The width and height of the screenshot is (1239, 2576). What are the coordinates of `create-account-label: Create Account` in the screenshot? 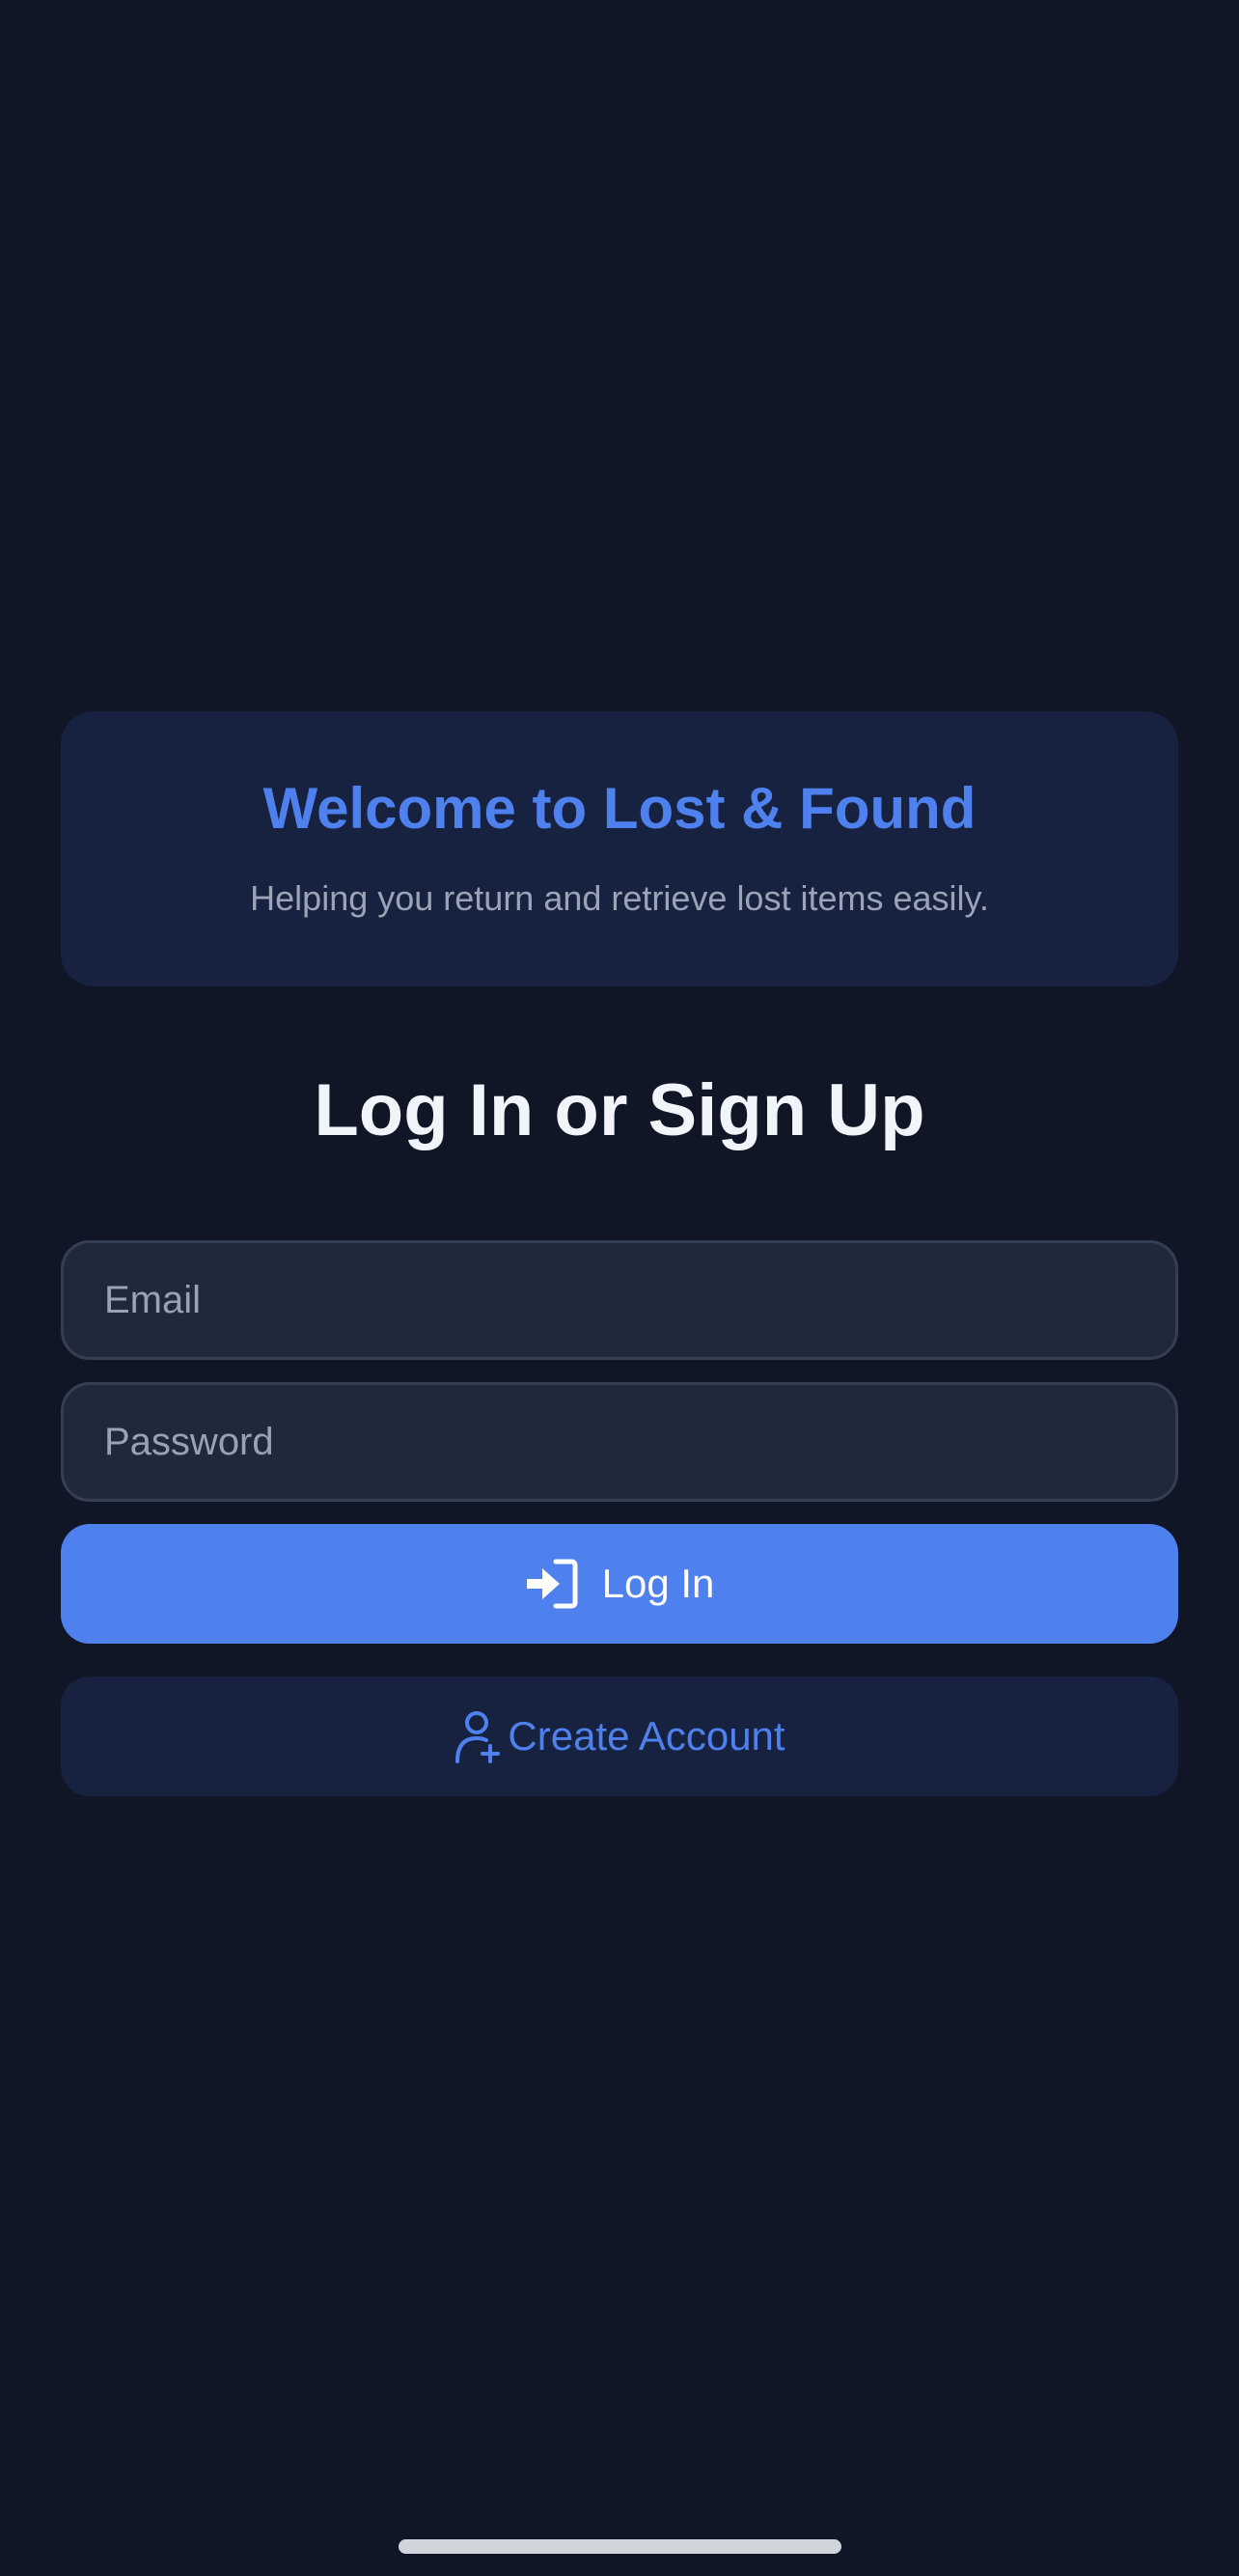 It's located at (646, 1736).